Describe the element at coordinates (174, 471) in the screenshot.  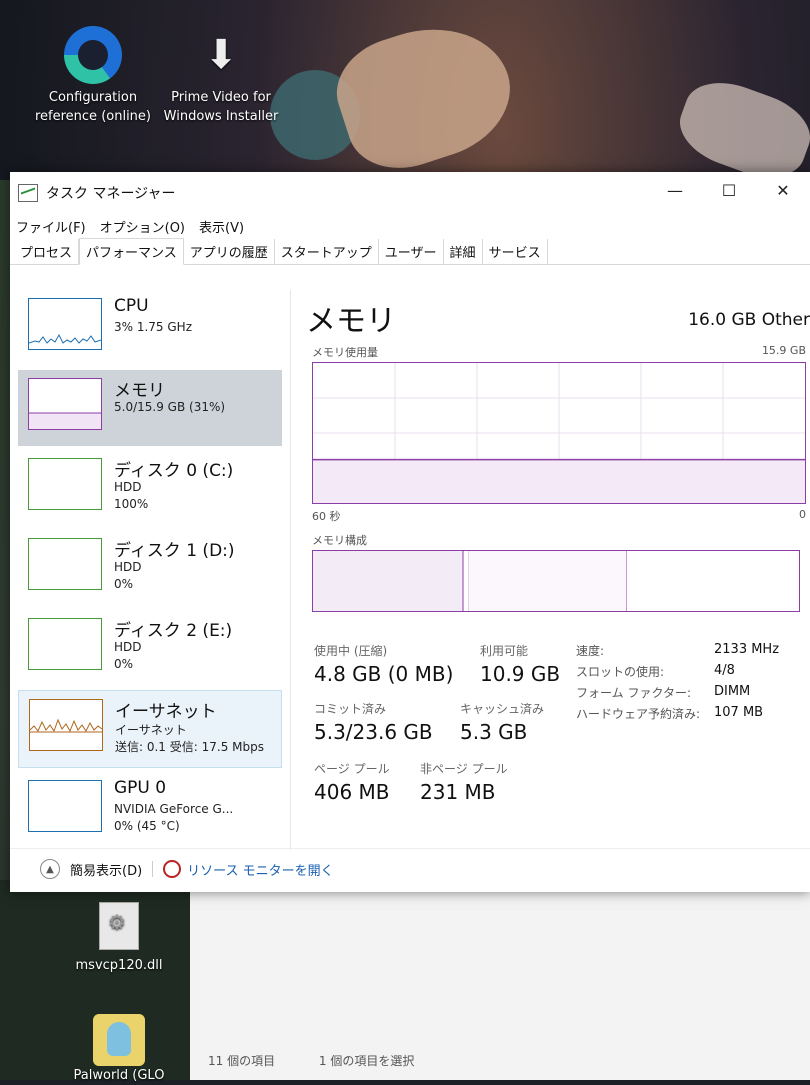
I see `sidebar-title: ディスク 0 (C:)` at that location.